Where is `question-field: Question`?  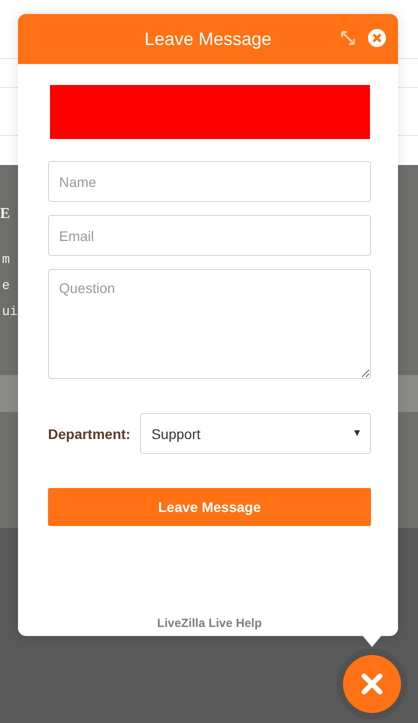 question-field: Question is located at coordinates (209, 324).